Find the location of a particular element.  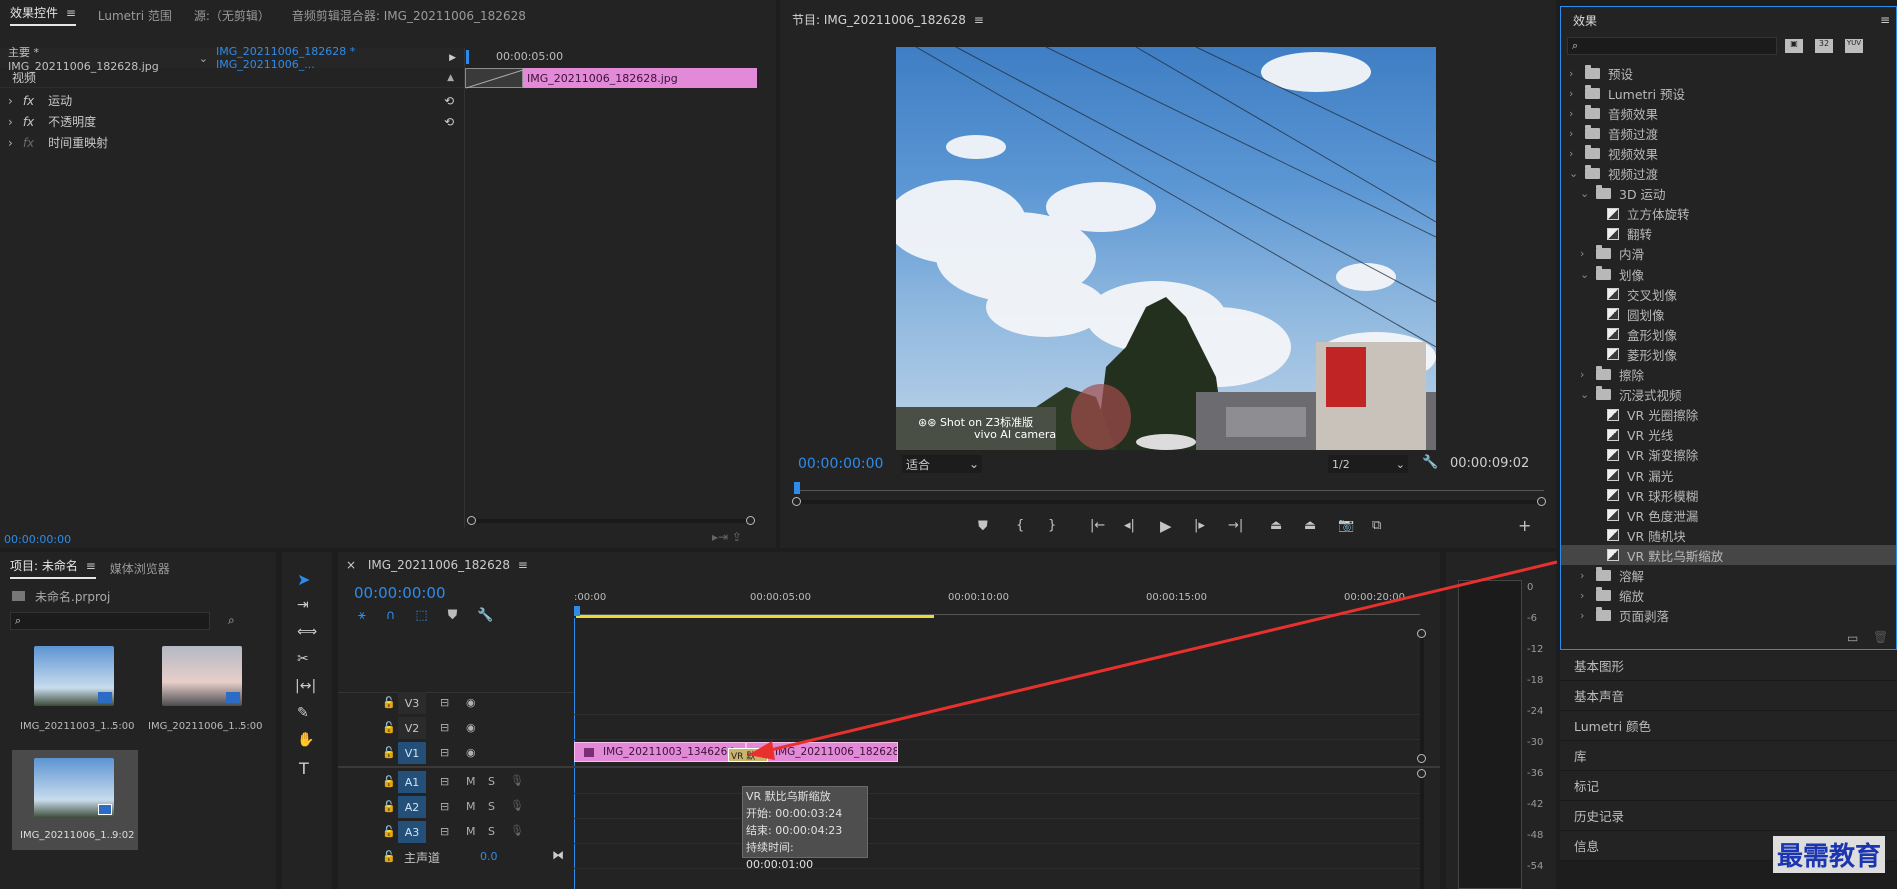

extract-icon: ⏏ is located at coordinates (1310, 525).